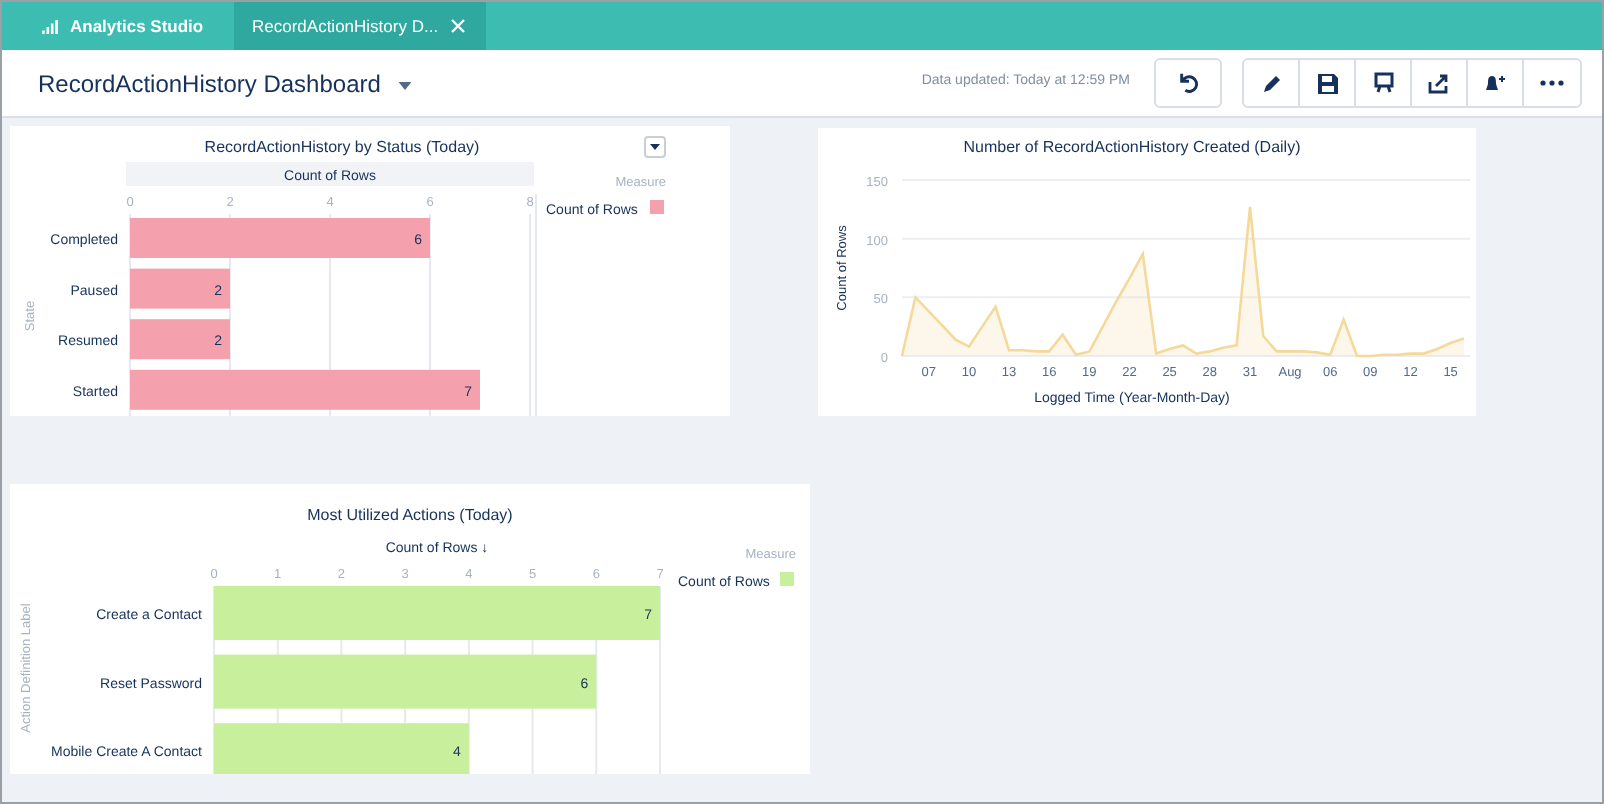 The width and height of the screenshot is (1604, 804). I want to click on undo-icon, so click(1188, 83).